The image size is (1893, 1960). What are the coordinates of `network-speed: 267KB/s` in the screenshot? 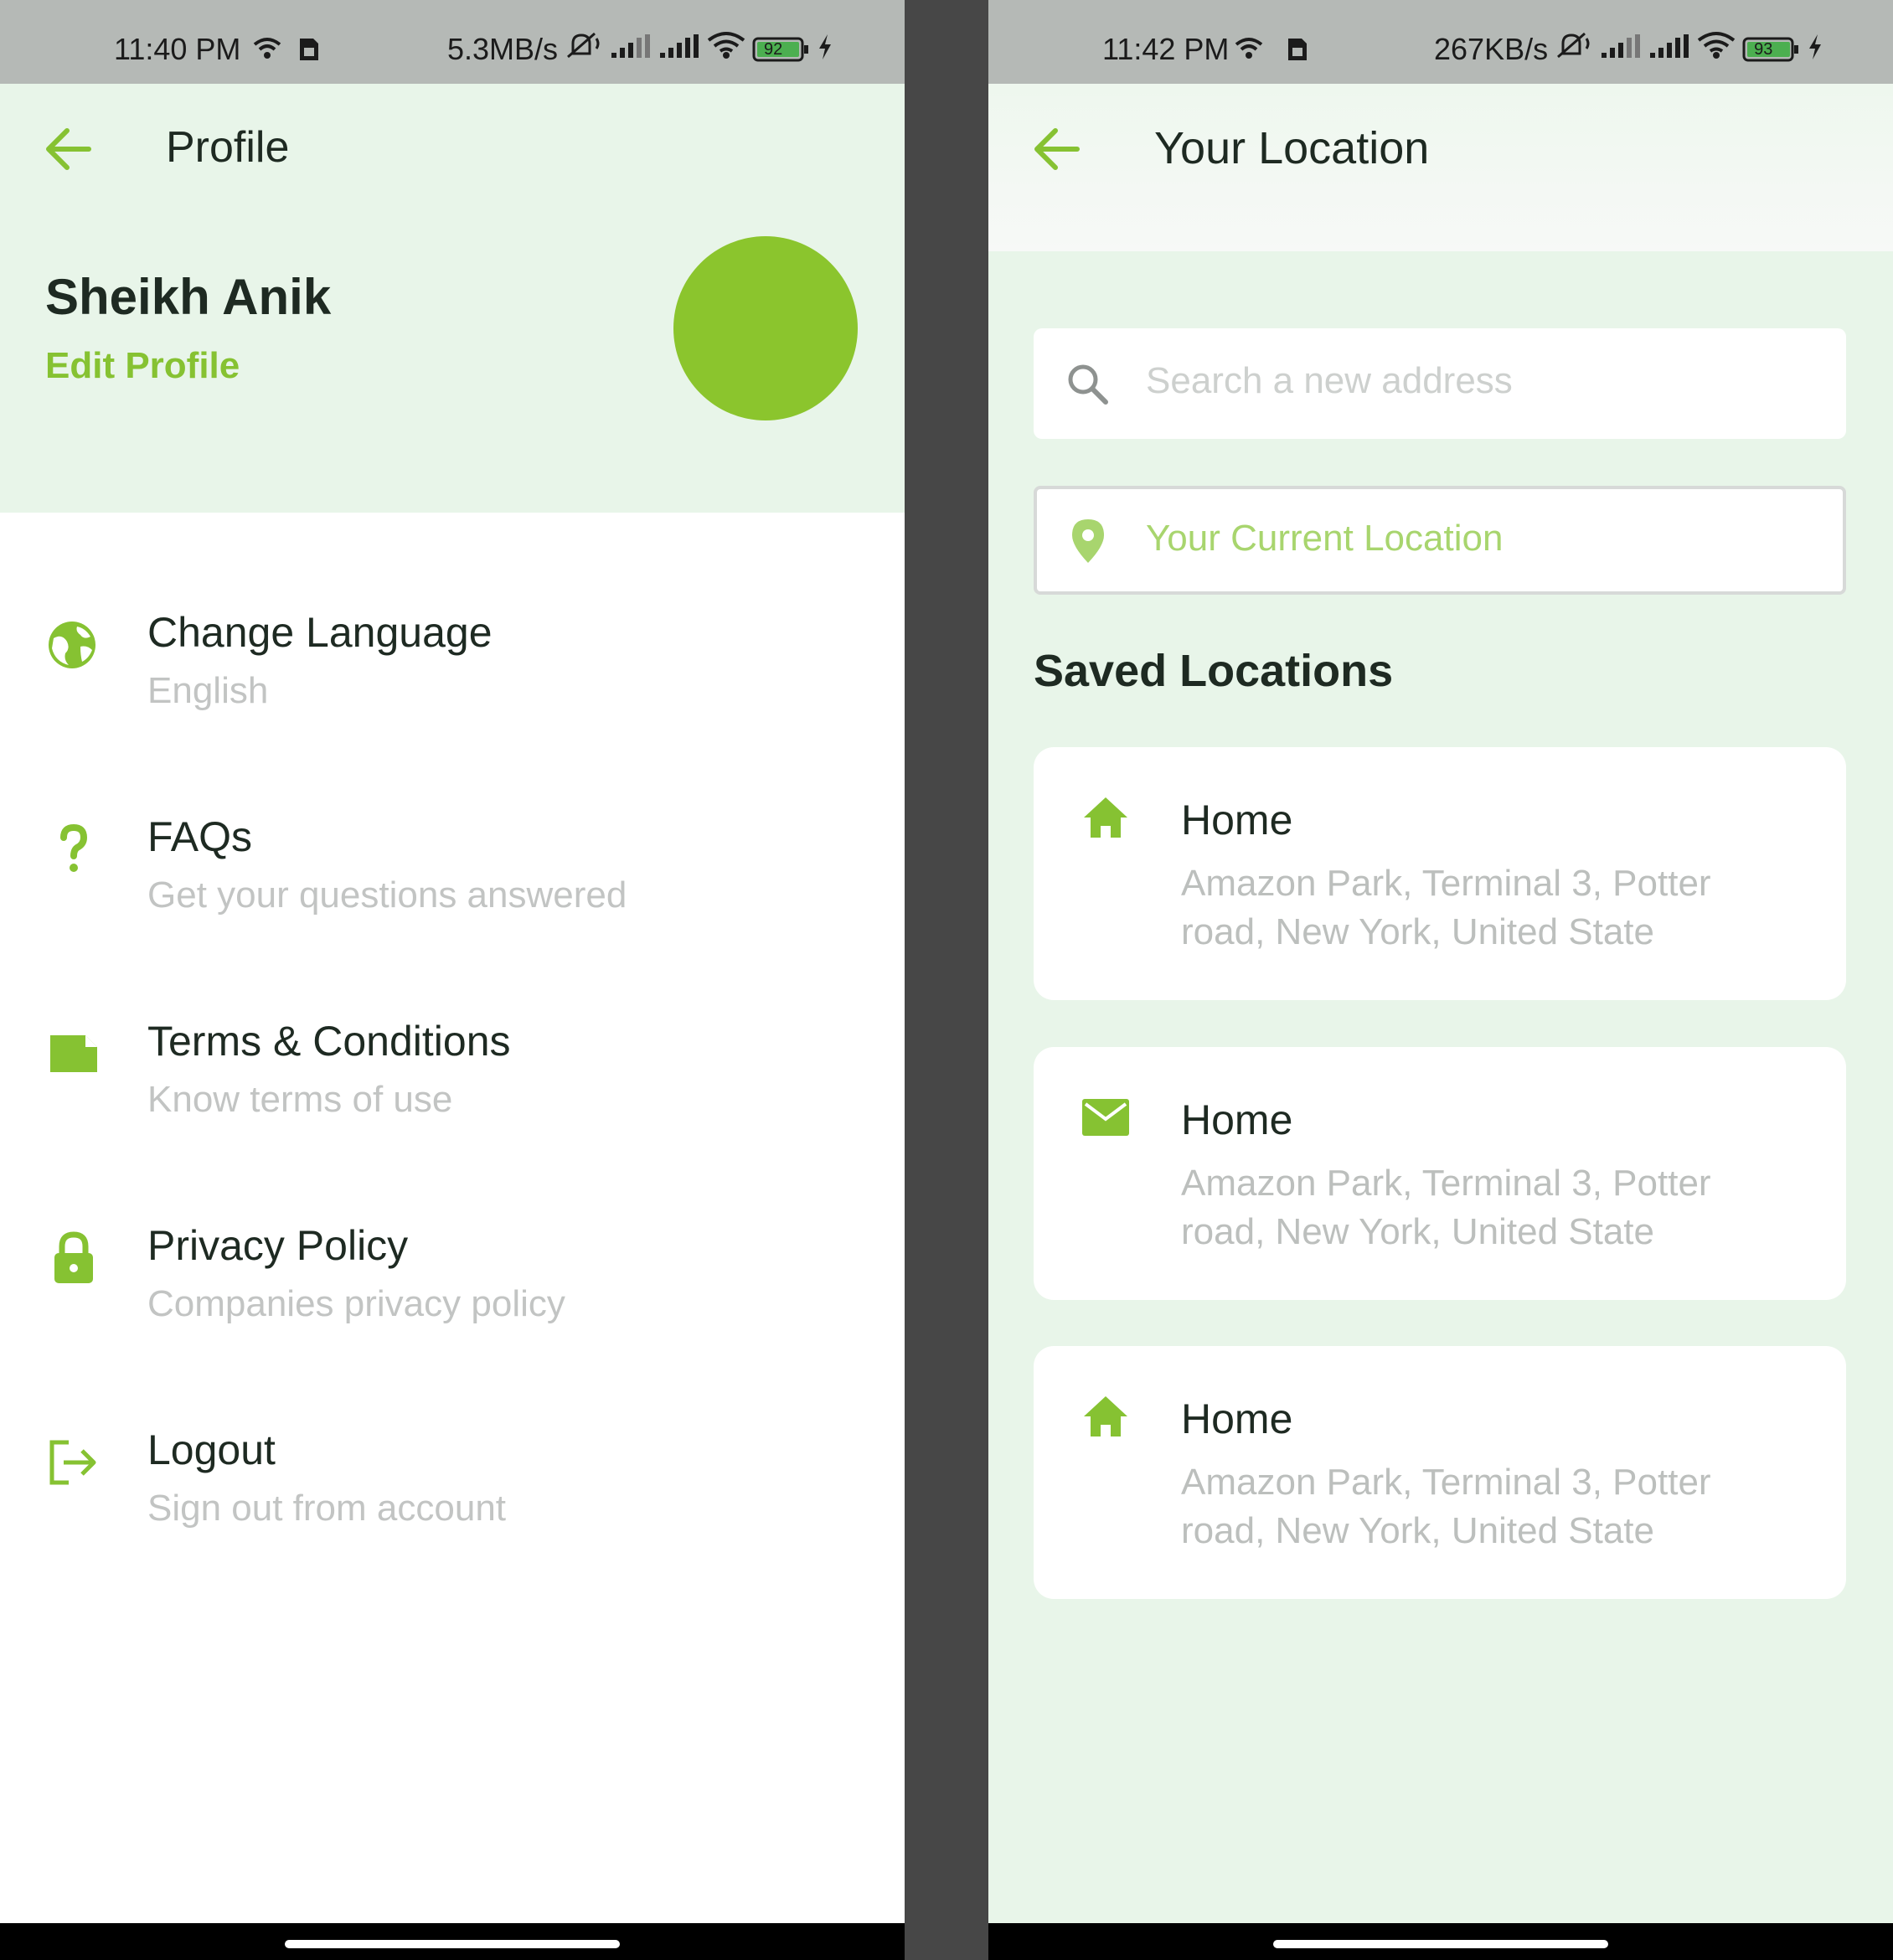 It's located at (1491, 49).